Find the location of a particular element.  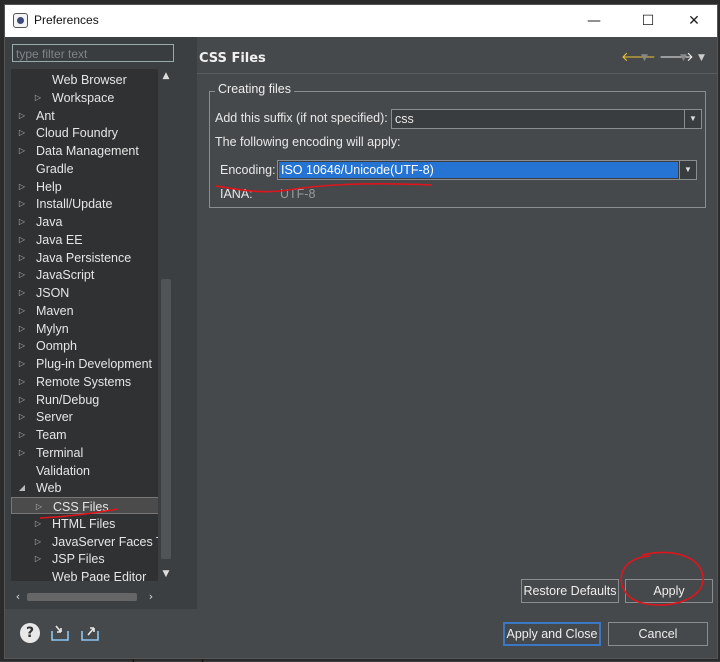

forward-menu-chevron-icon: ▼ is located at coordinates (683, 58).